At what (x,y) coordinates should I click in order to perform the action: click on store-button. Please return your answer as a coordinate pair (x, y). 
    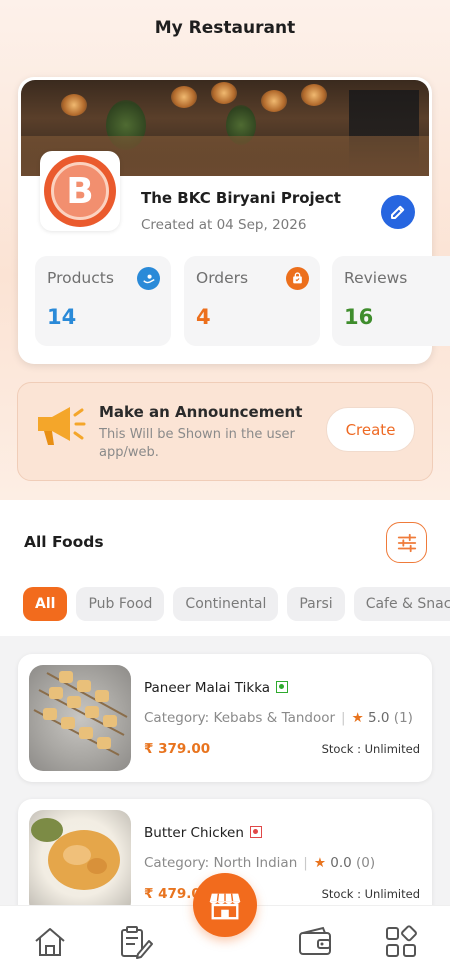
    Looking at the image, I should click on (225, 905).